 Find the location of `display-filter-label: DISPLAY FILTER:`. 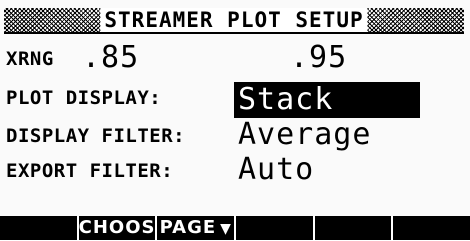

display-filter-label: DISPLAY FILTER: is located at coordinates (96, 136).